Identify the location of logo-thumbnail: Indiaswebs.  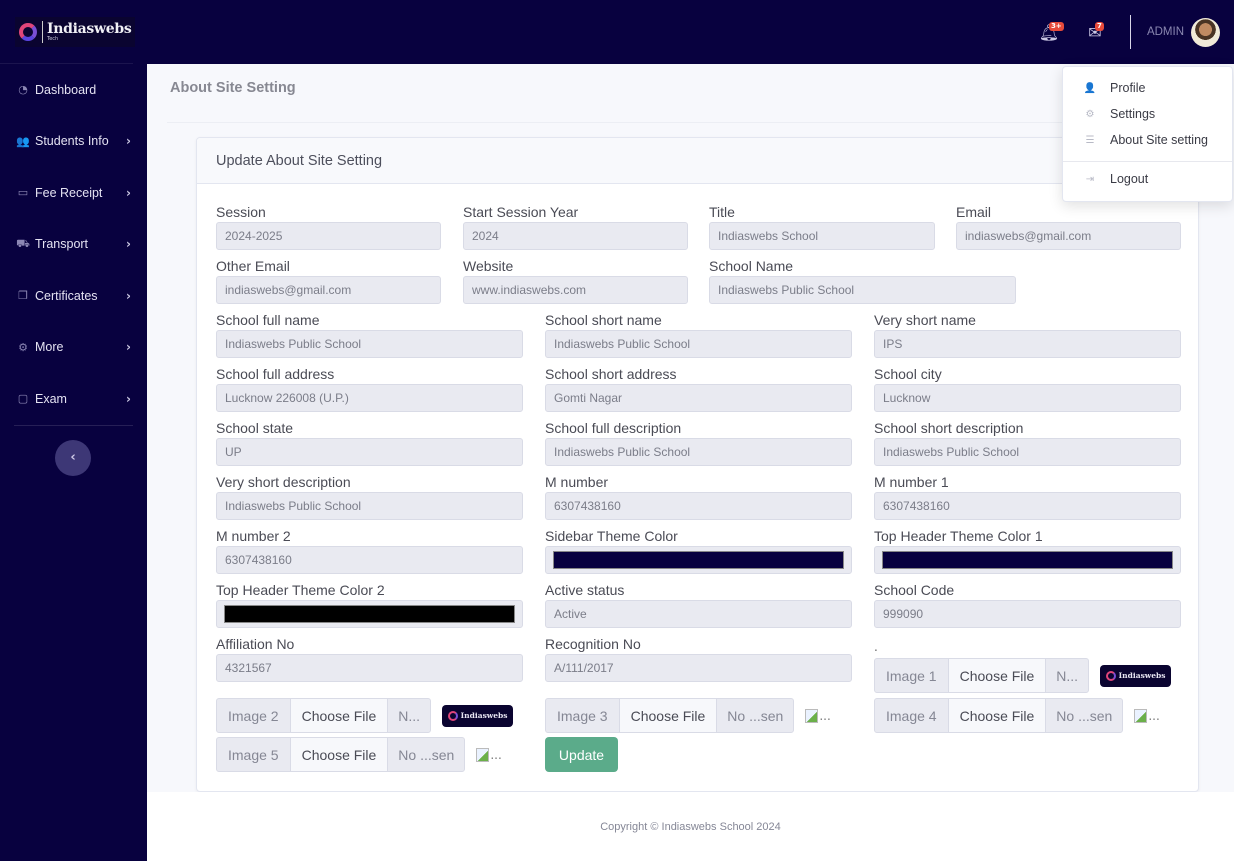
(1136, 675).